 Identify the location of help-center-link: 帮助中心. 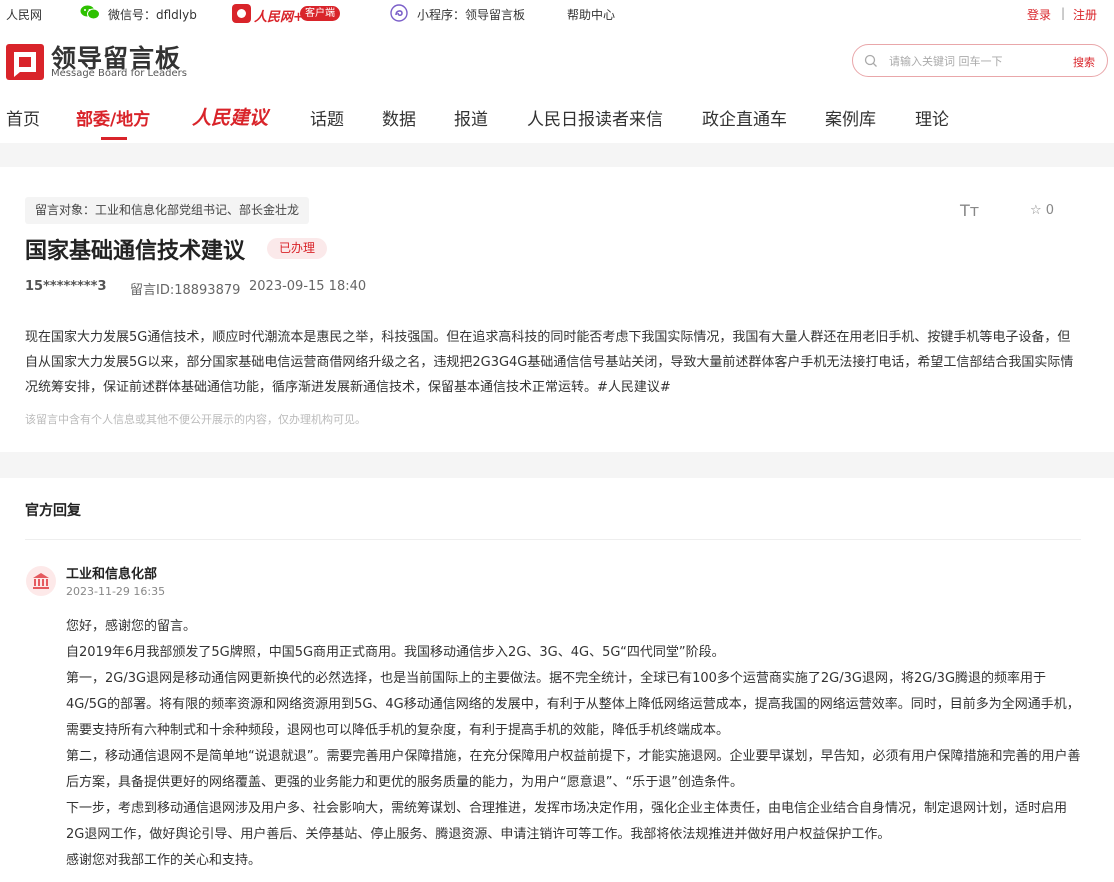
(591, 14).